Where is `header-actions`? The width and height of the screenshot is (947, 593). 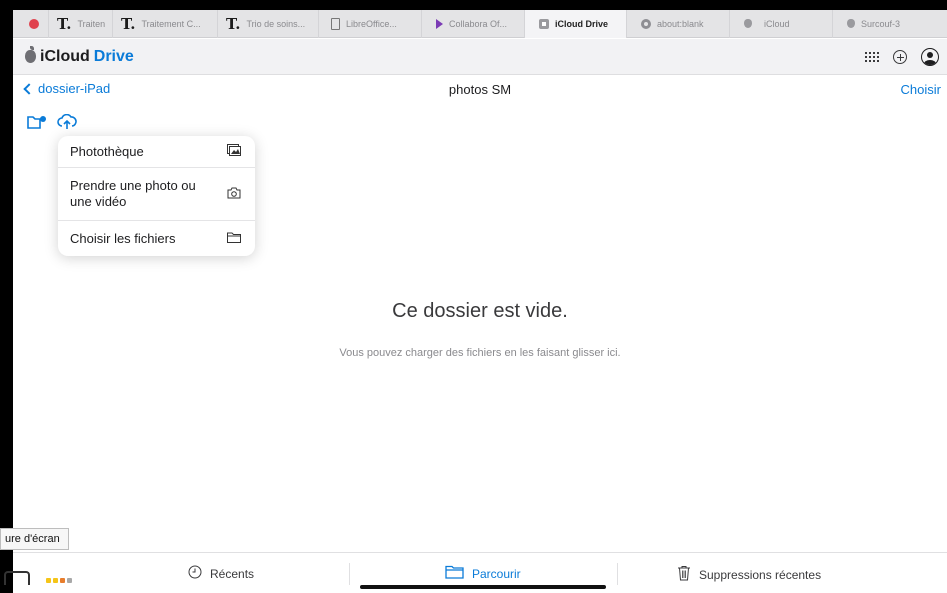
header-actions is located at coordinates (902, 57).